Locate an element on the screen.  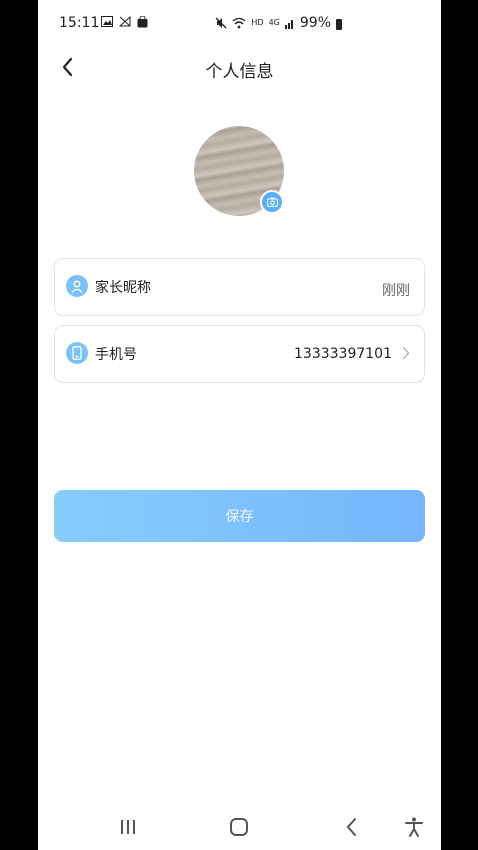
shopping-bag-icon is located at coordinates (142, 22).